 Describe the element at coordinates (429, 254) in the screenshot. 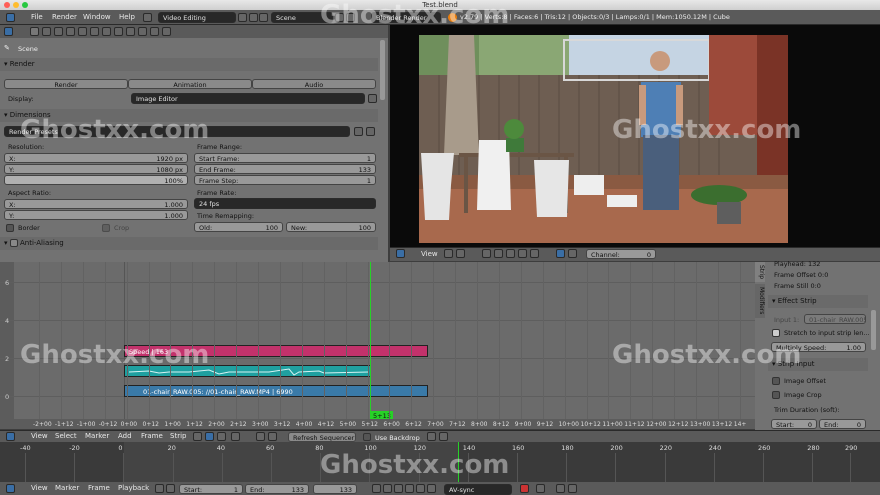

I see `preview-view-menu: View` at that location.